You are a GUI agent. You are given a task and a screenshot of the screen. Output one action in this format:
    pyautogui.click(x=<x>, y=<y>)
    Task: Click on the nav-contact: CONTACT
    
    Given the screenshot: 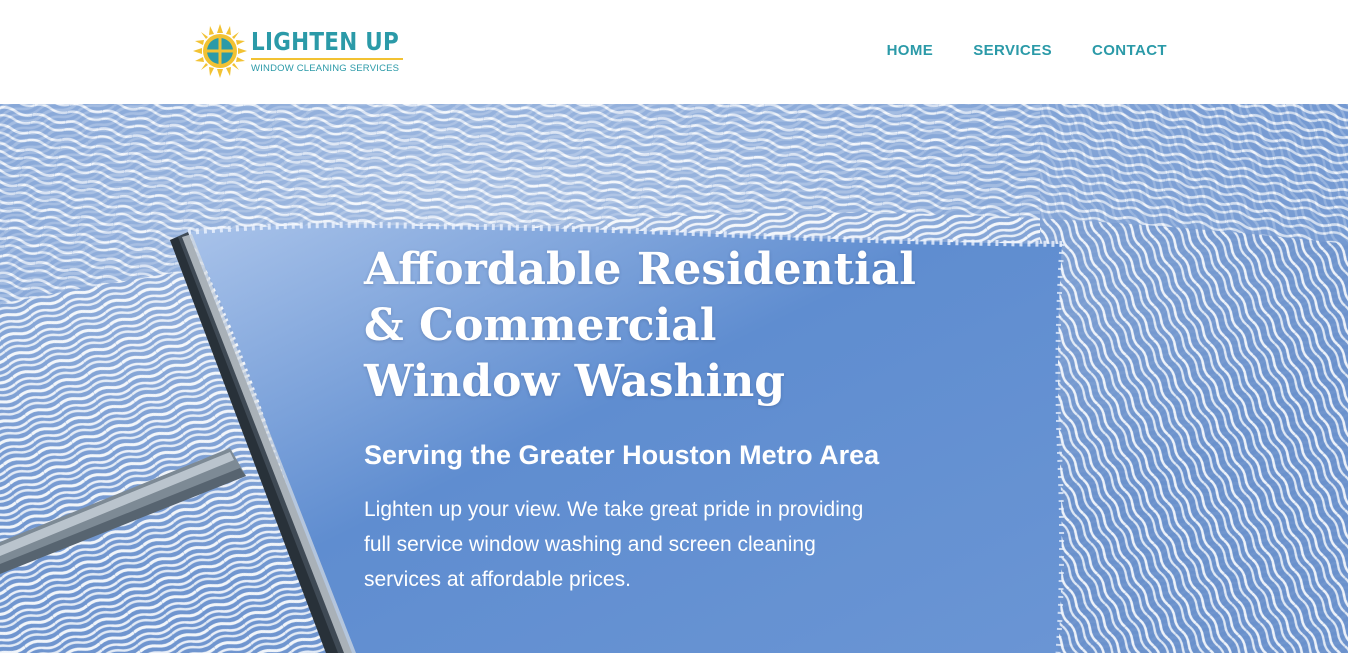 What is the action you would take?
    pyautogui.click(x=1129, y=50)
    